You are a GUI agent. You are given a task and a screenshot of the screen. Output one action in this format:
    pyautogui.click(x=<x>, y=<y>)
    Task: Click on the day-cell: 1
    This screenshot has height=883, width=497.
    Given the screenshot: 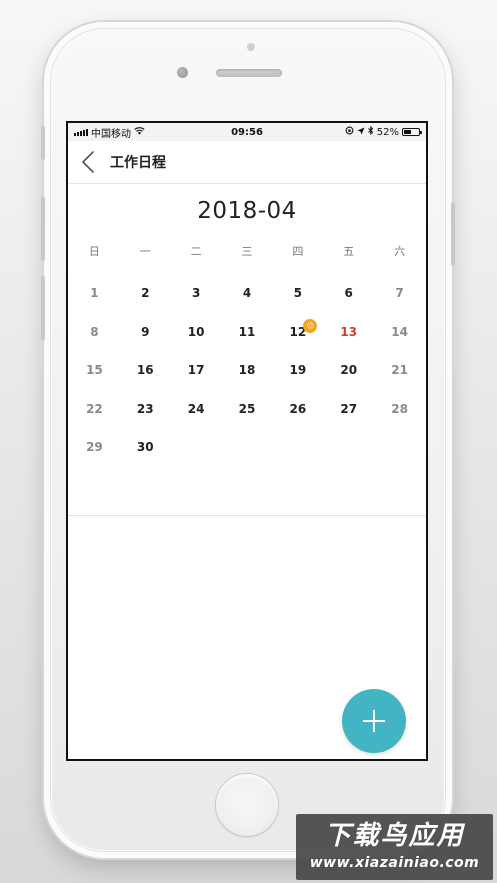 What is the action you would take?
    pyautogui.click(x=94, y=293)
    